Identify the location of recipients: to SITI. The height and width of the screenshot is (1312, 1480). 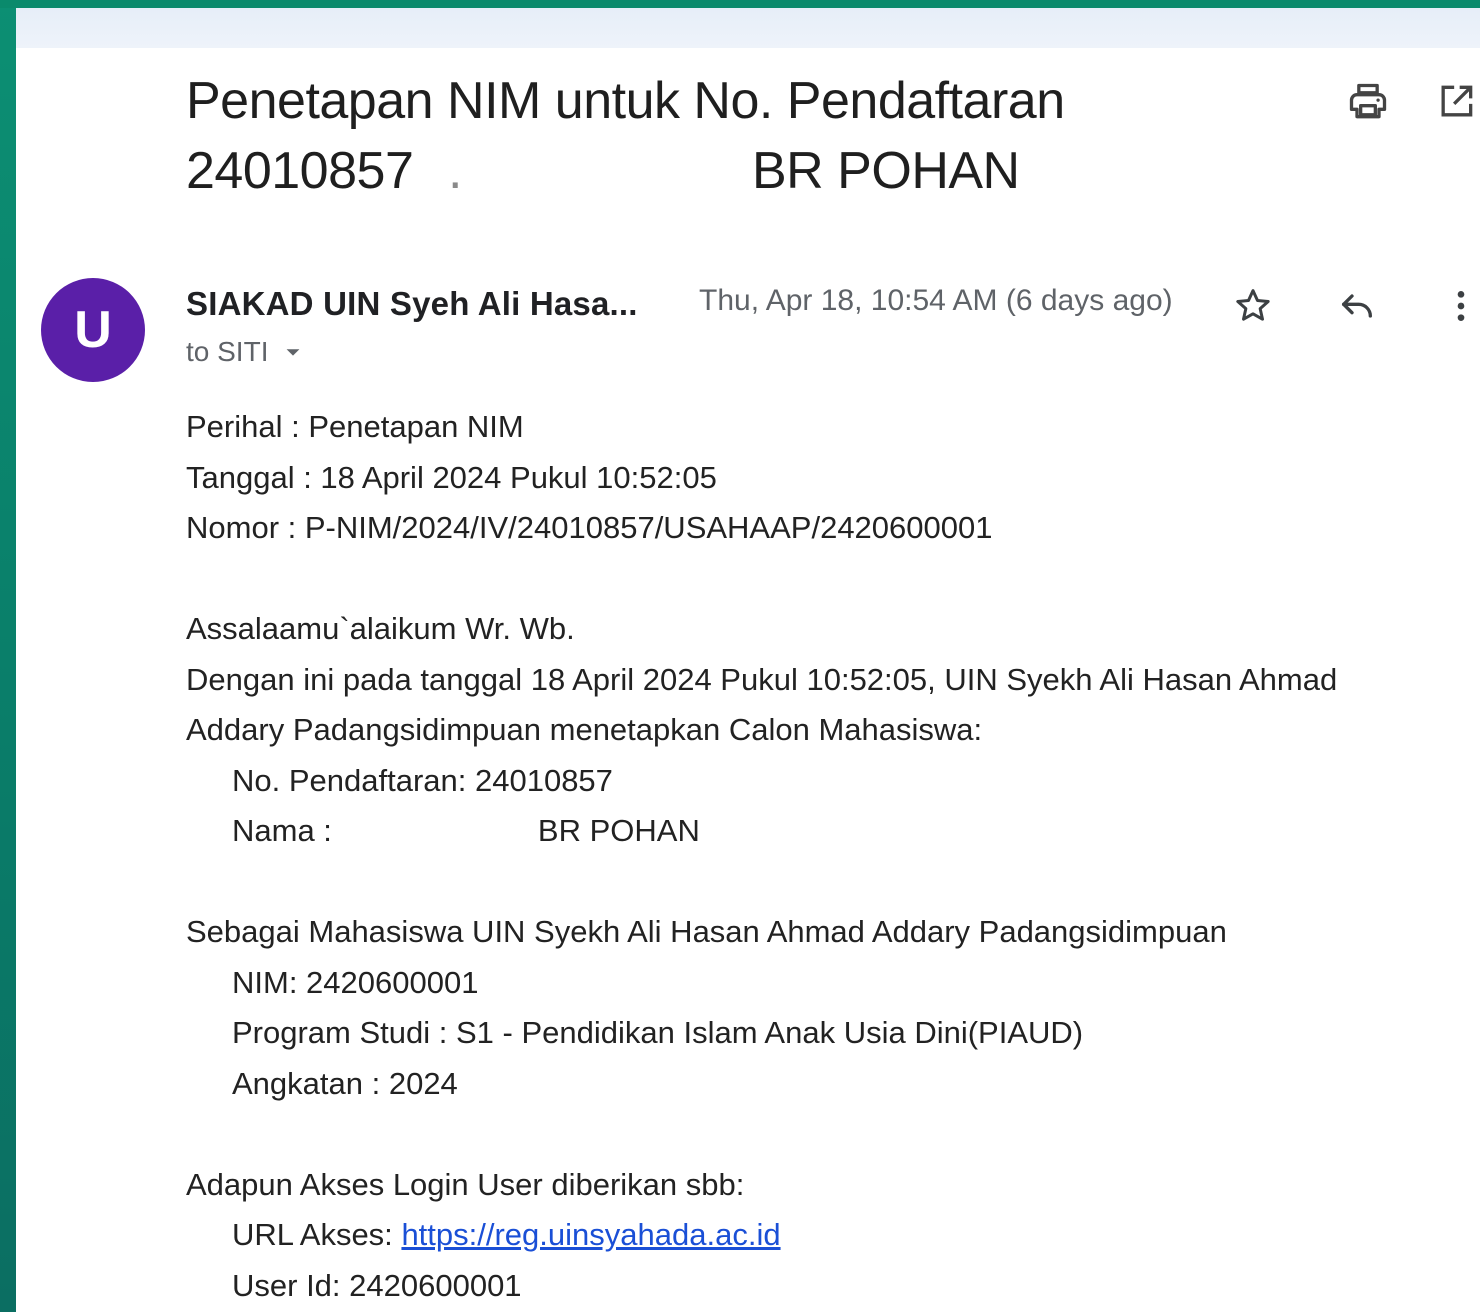
(245, 352).